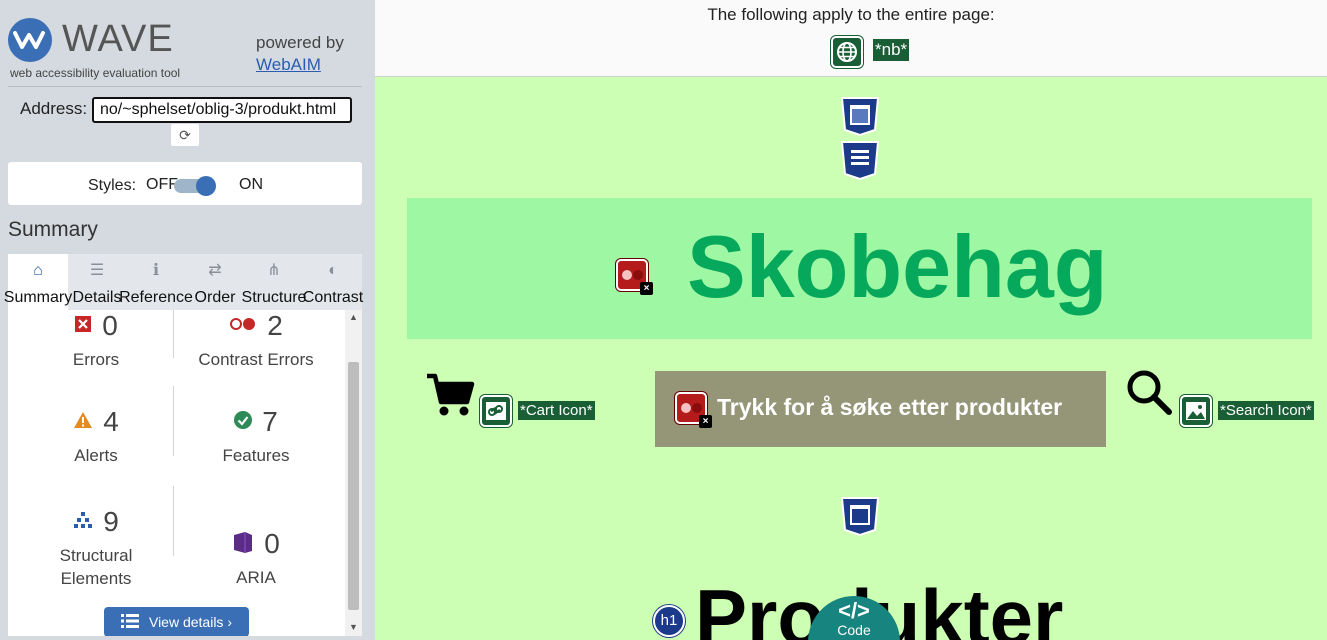 This screenshot has width=1327, height=640. I want to click on search-button: Trykk for å søke etter produkter, so click(880, 409).